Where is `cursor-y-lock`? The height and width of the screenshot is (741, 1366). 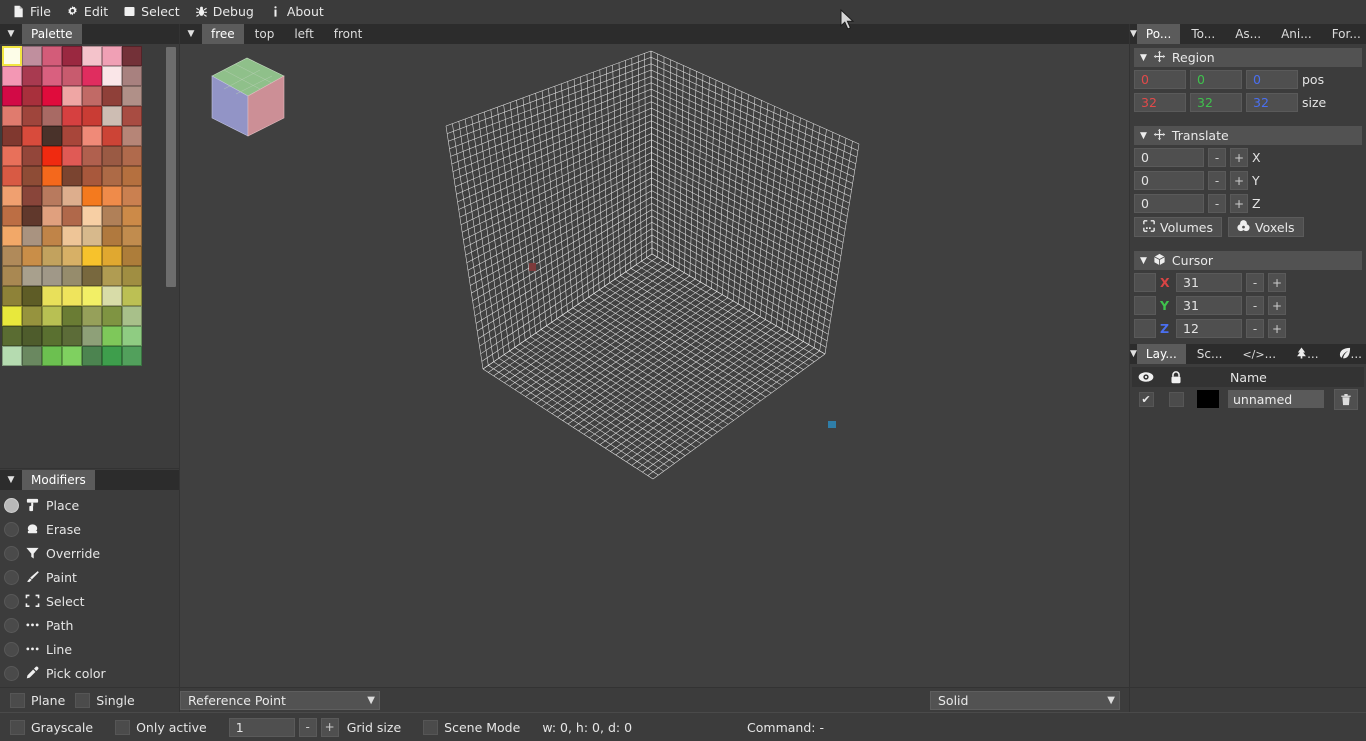 cursor-y-lock is located at coordinates (1145, 305).